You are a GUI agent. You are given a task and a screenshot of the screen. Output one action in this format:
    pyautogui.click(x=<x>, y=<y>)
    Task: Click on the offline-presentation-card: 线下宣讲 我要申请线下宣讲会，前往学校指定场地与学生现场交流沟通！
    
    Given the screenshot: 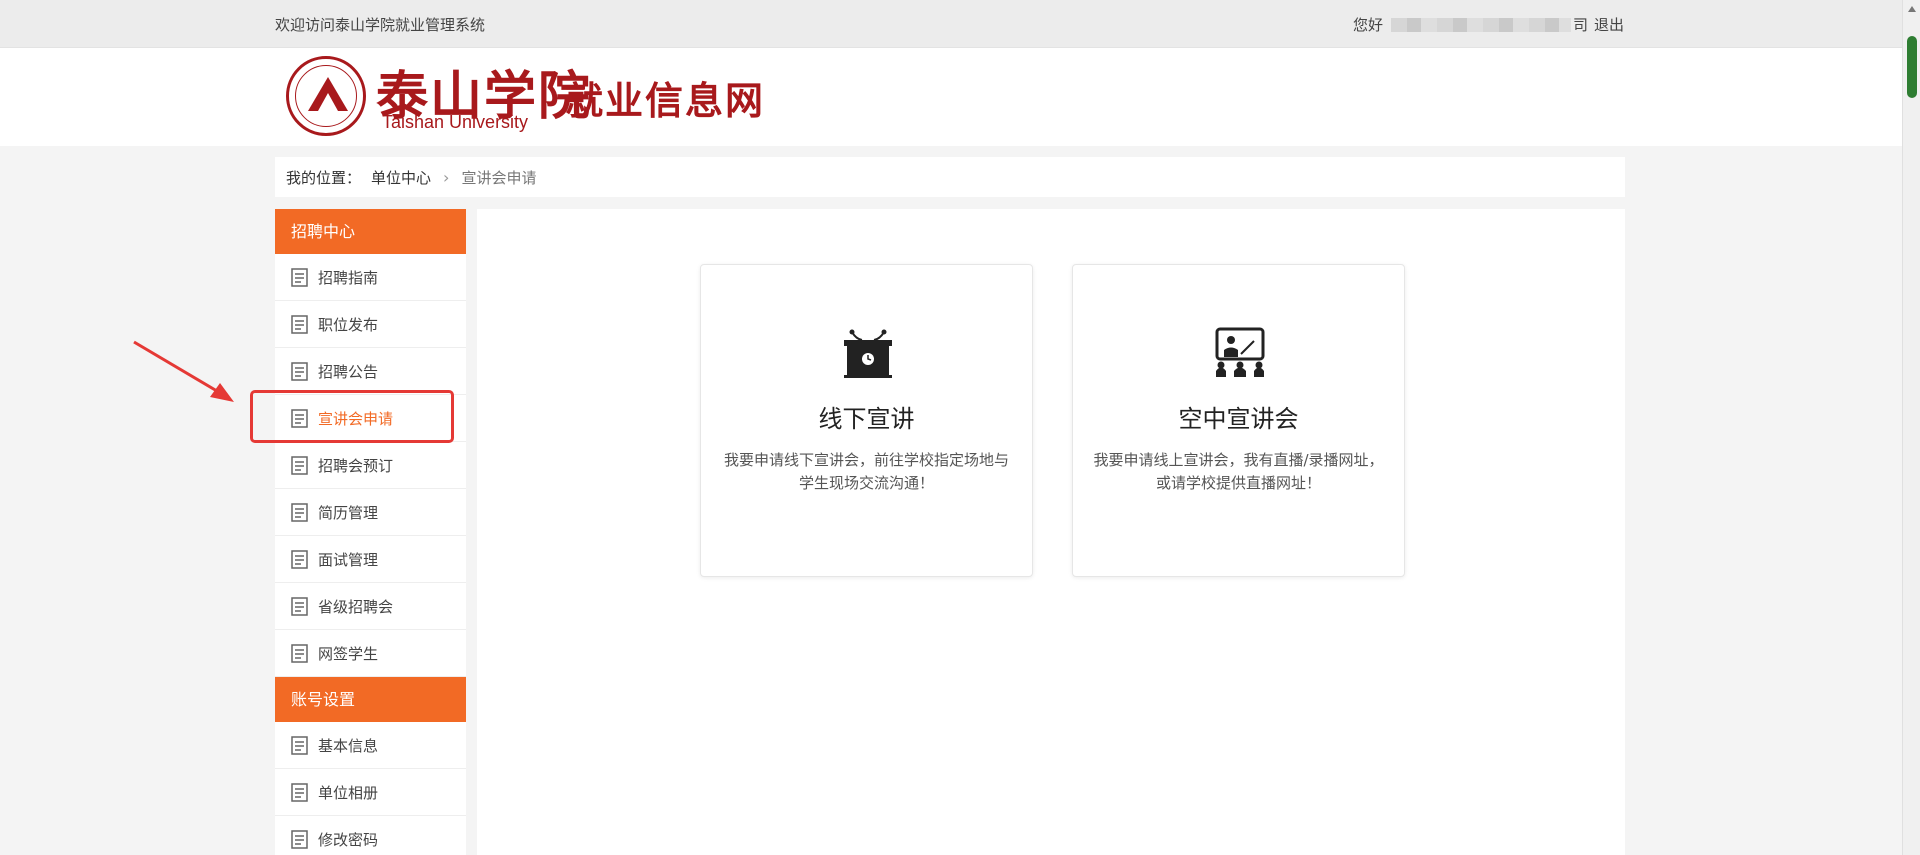 What is the action you would take?
    pyautogui.click(x=866, y=420)
    